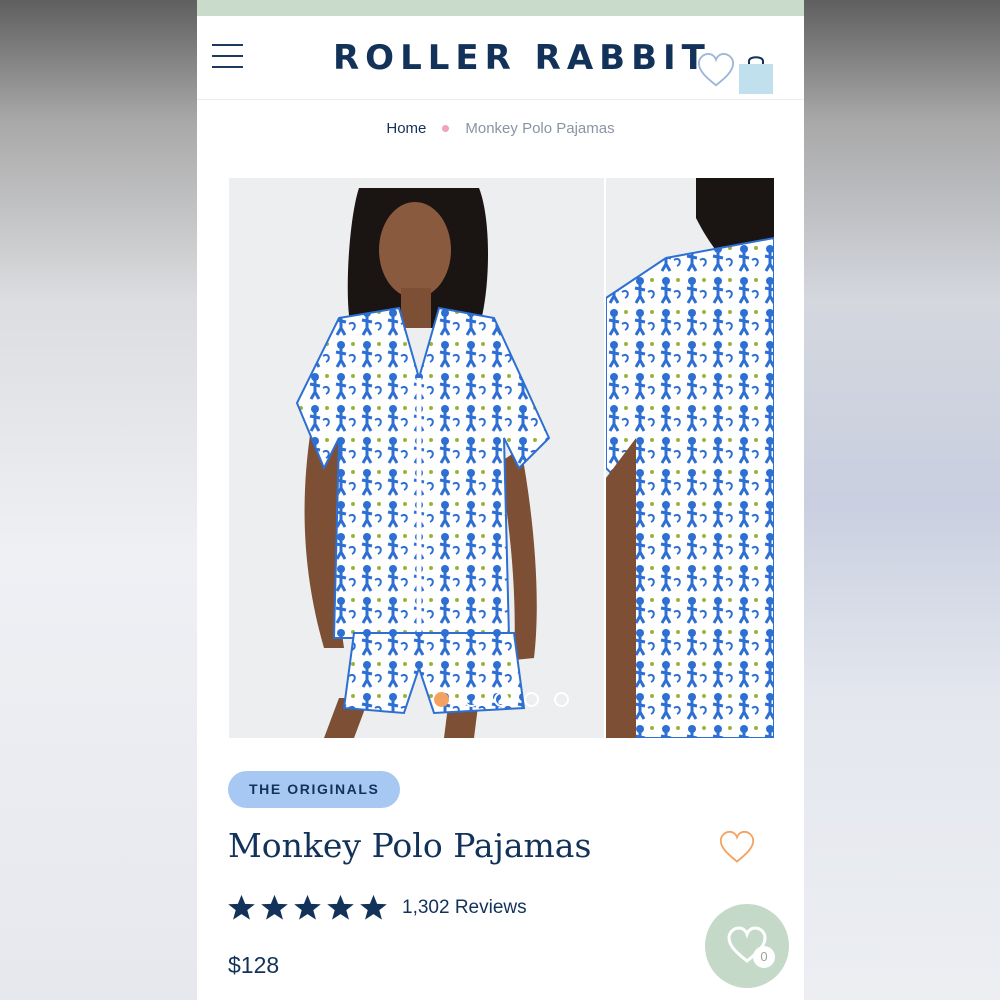 The image size is (1000, 1000). What do you see at coordinates (228, 58) in the screenshot?
I see `hamburger-menu-icon` at bounding box center [228, 58].